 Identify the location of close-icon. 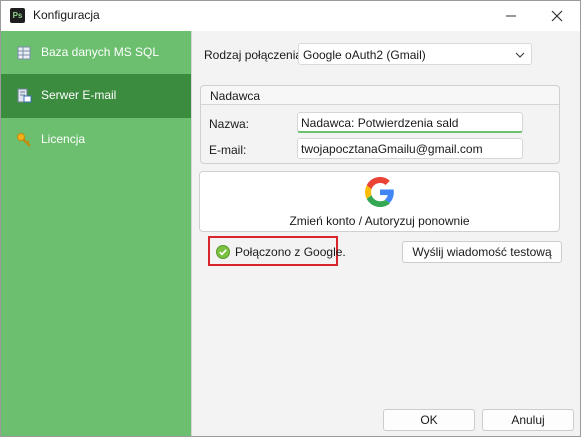
(557, 16).